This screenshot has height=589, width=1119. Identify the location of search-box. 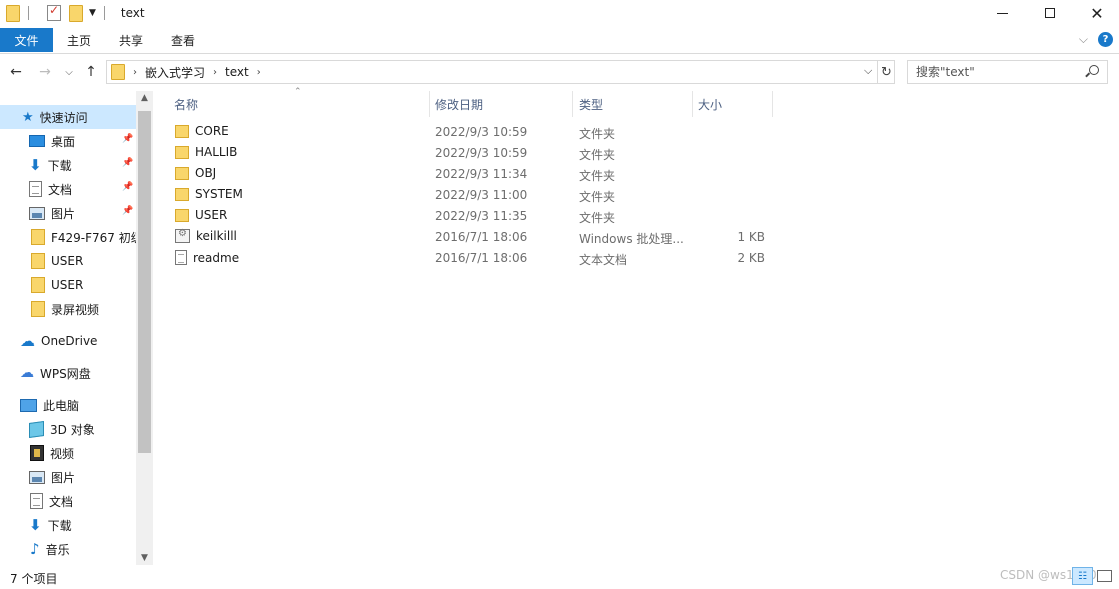
(1007, 72).